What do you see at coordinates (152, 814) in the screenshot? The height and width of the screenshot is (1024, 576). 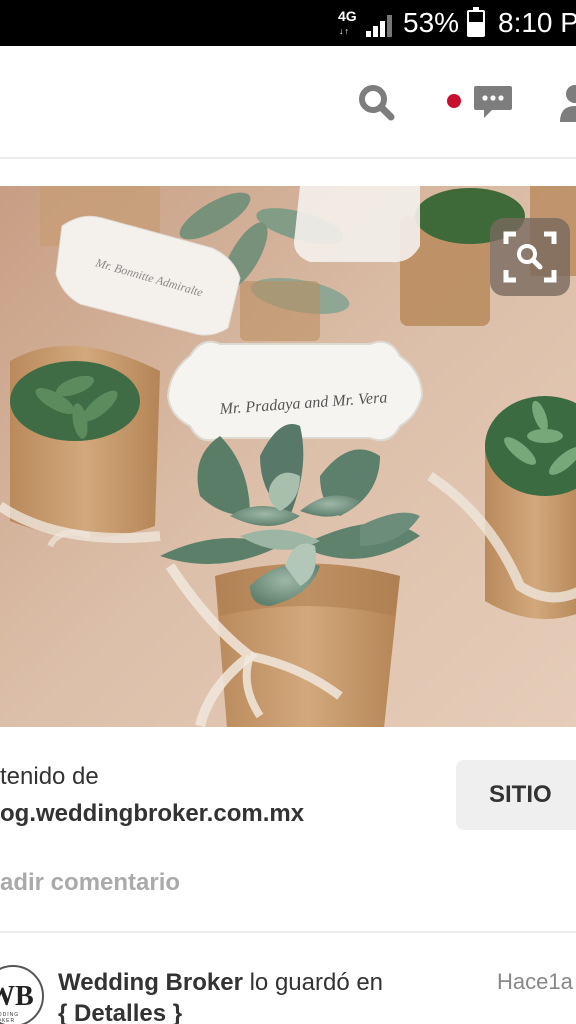 I see `source-domain-link: og.weddingbroker.com.mx` at bounding box center [152, 814].